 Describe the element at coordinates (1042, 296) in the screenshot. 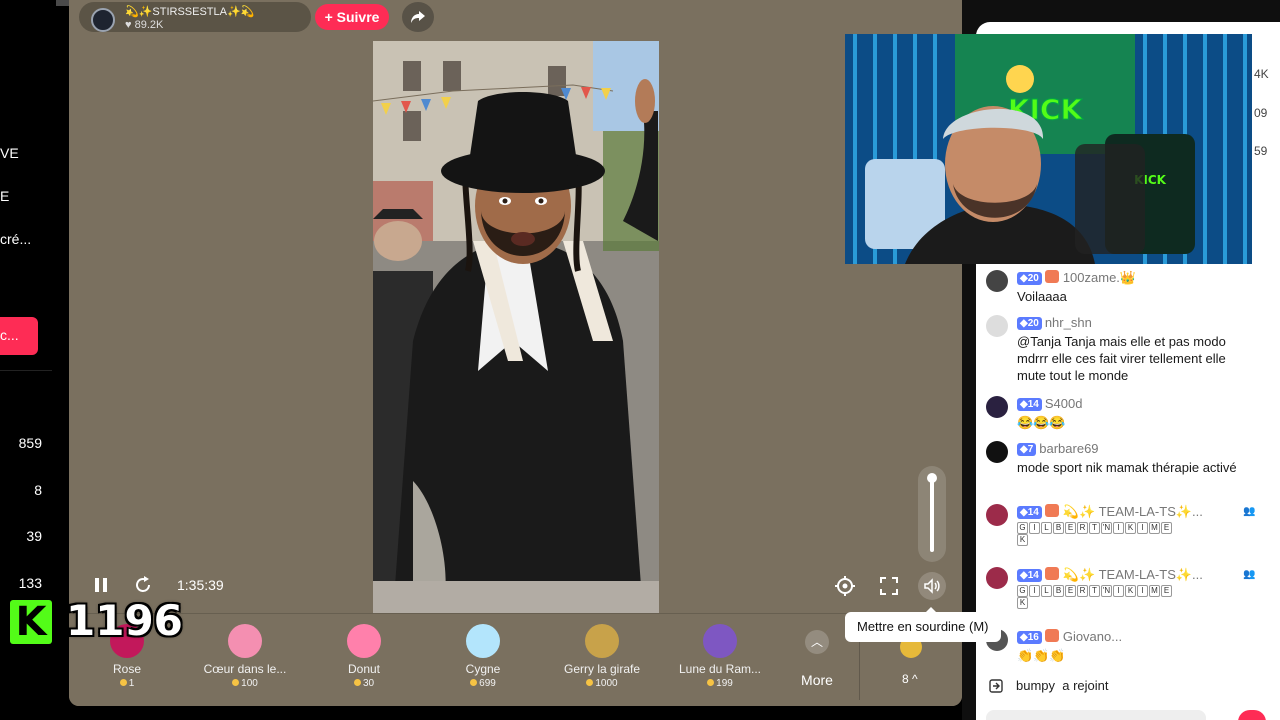

I see `chat-text: Voilaaaa` at that location.